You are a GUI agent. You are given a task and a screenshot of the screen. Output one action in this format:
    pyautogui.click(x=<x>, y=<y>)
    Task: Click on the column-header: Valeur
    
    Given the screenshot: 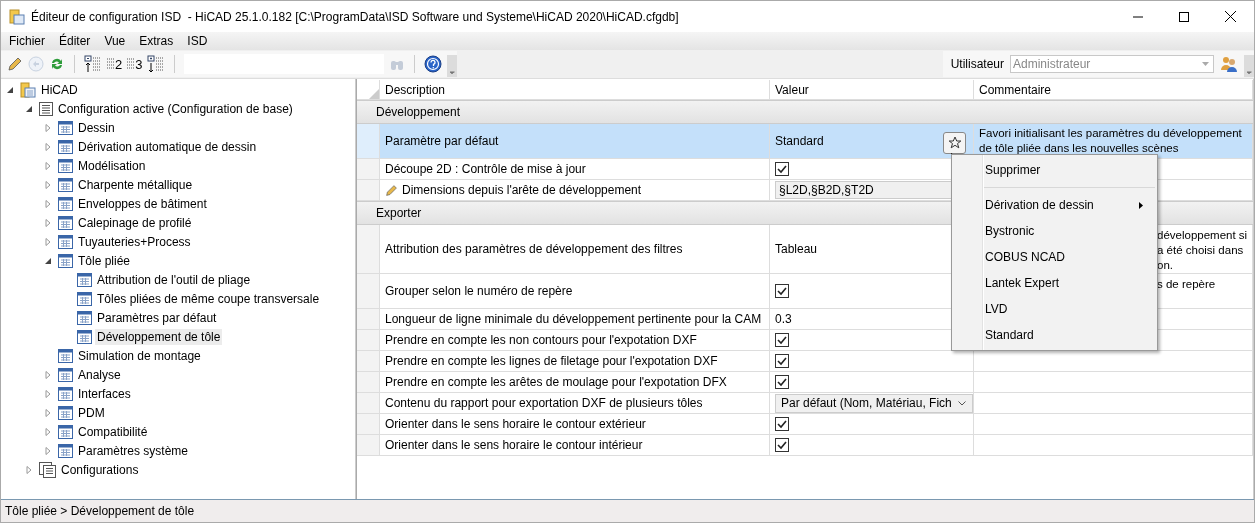 What is the action you would take?
    pyautogui.click(x=792, y=89)
    